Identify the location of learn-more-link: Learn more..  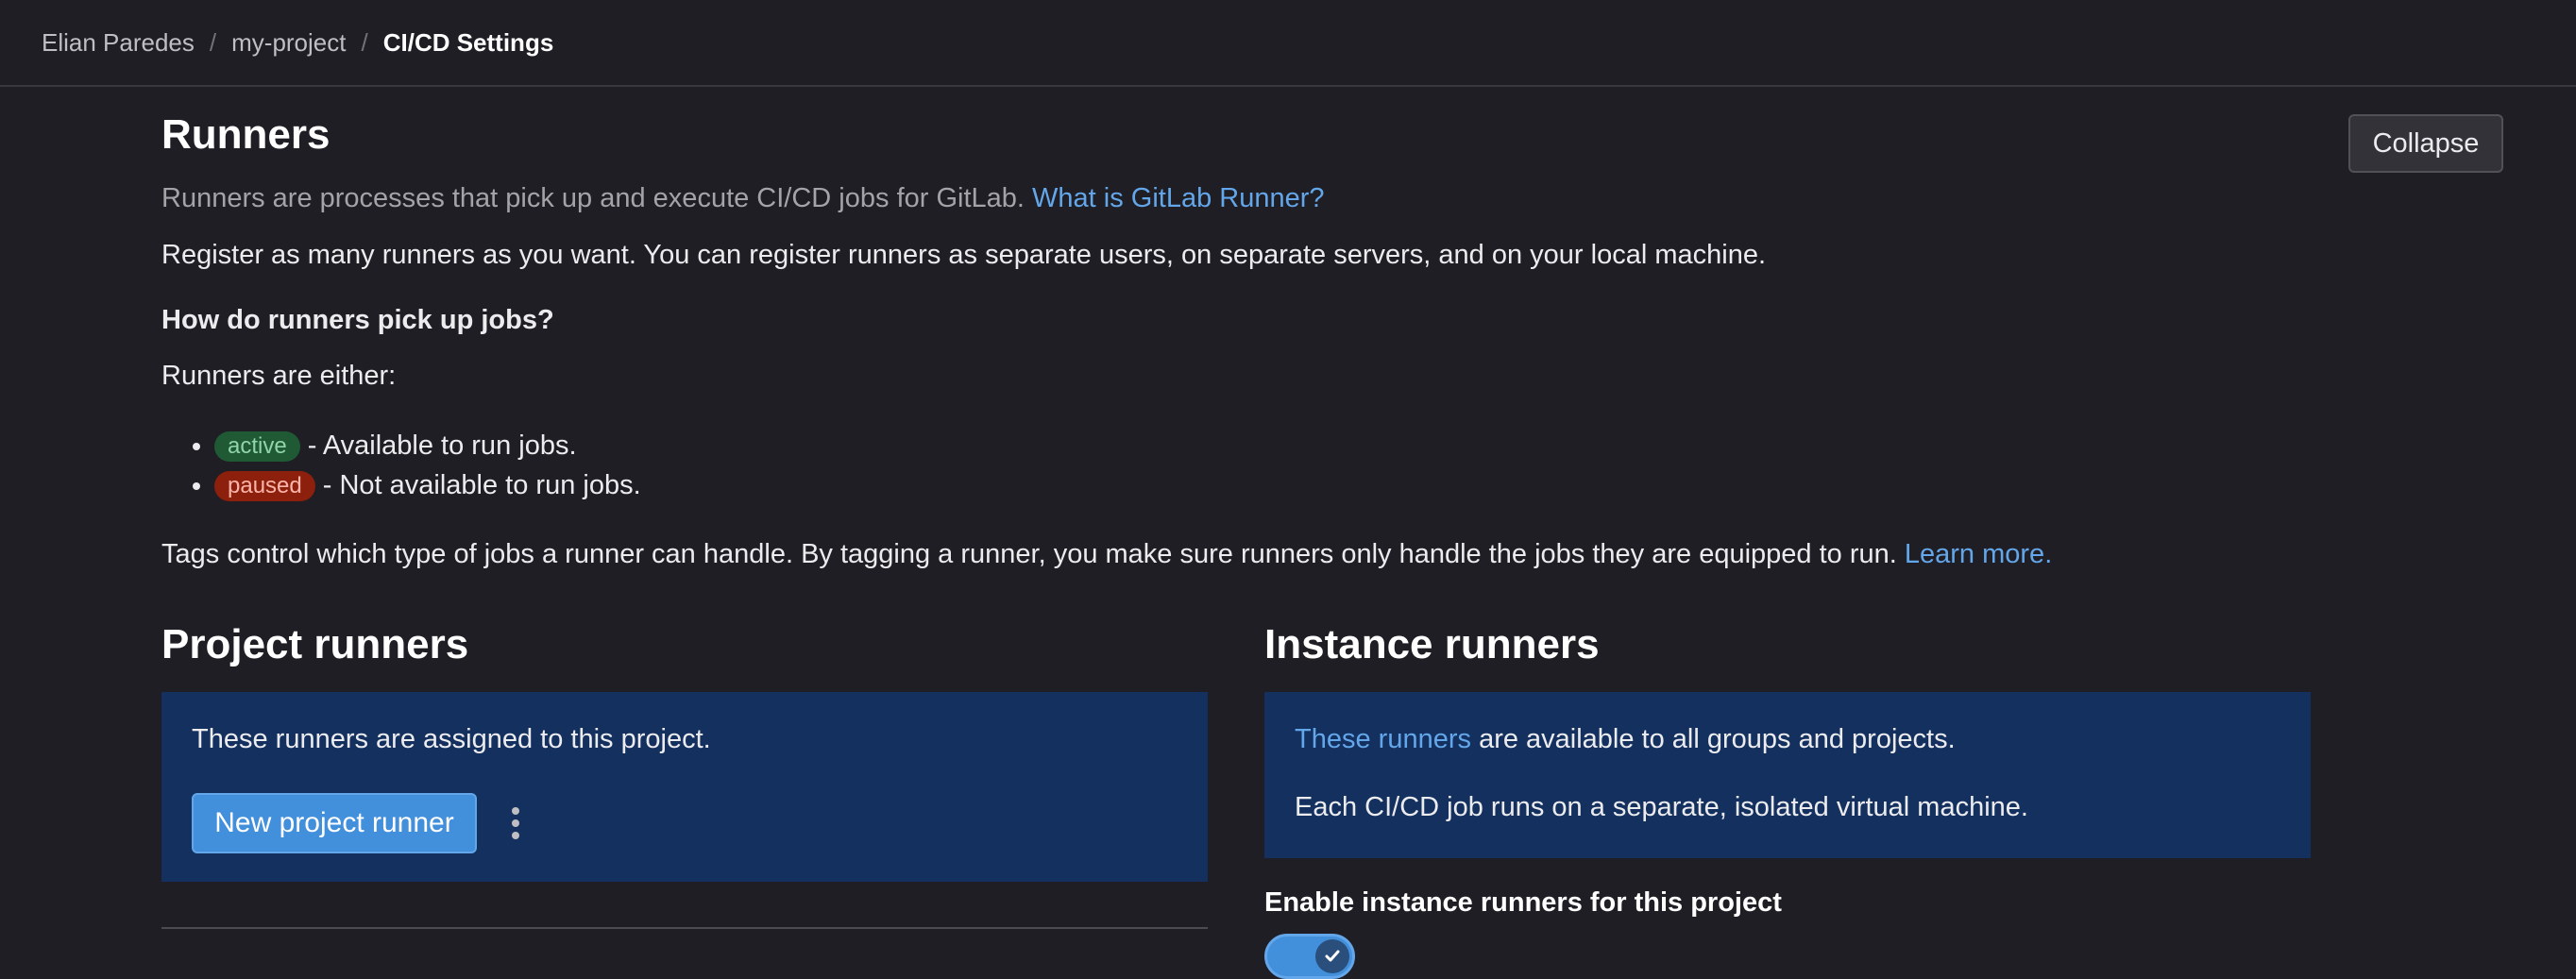
(1978, 554).